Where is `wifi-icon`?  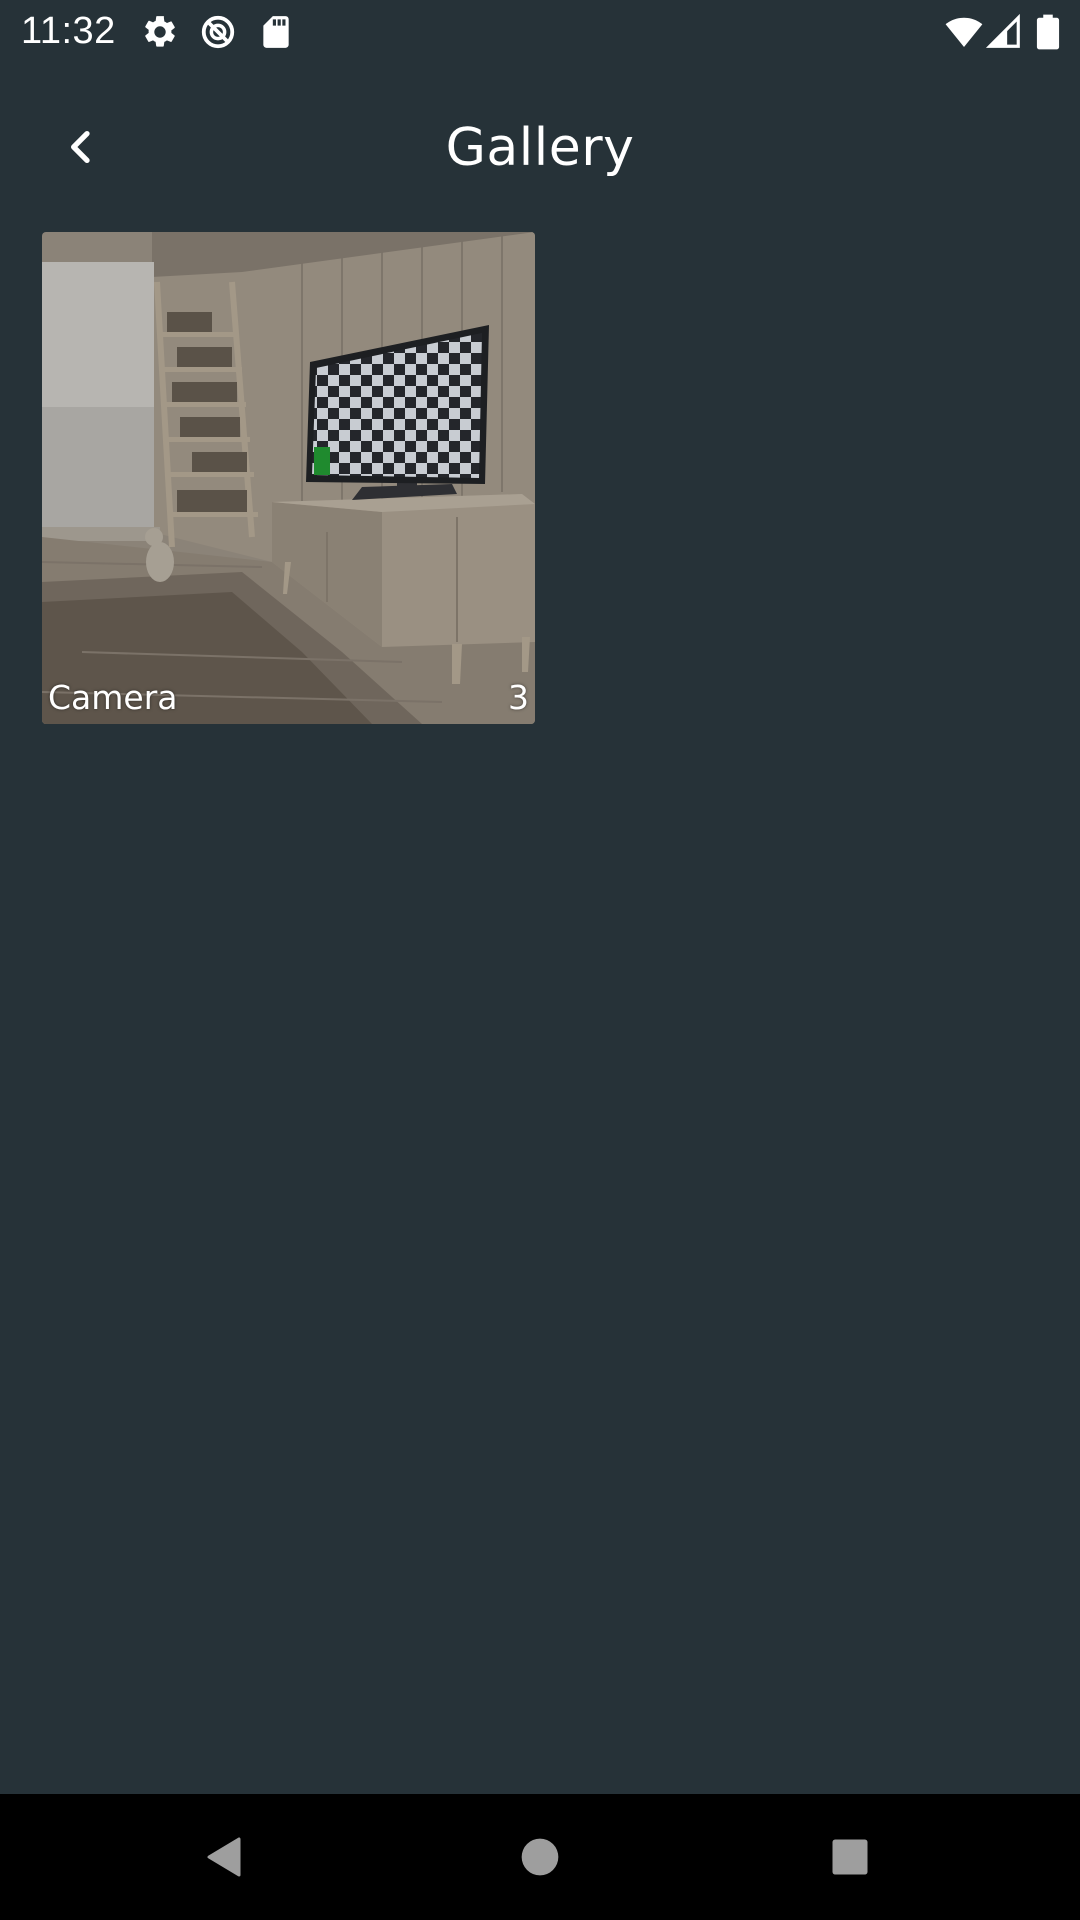
wifi-icon is located at coordinates (964, 32).